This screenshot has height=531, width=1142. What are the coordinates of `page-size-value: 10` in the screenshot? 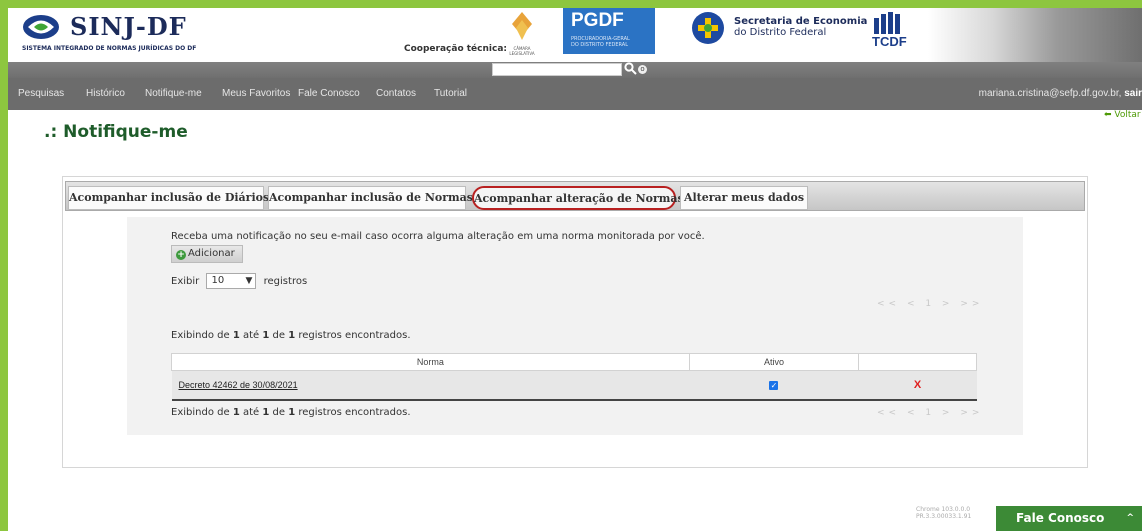 It's located at (218, 280).